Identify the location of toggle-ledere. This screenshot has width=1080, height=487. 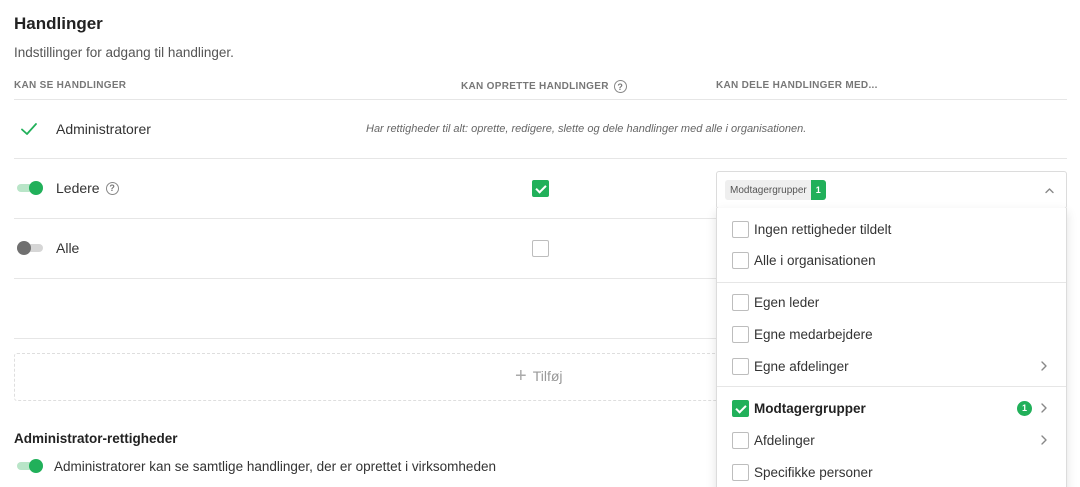
(30, 188).